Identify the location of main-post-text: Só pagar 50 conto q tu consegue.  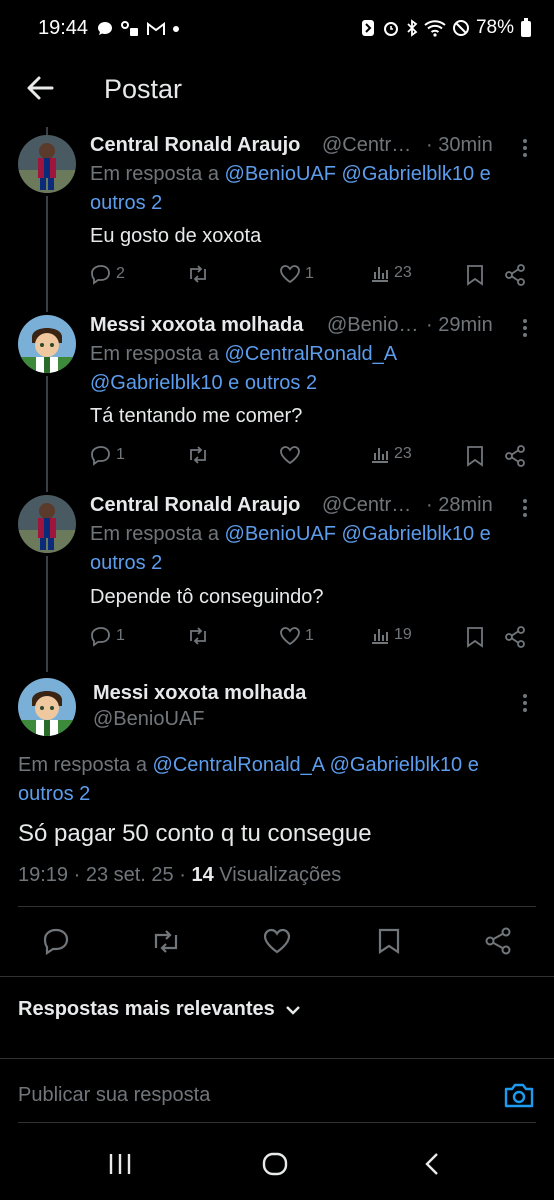
(195, 833).